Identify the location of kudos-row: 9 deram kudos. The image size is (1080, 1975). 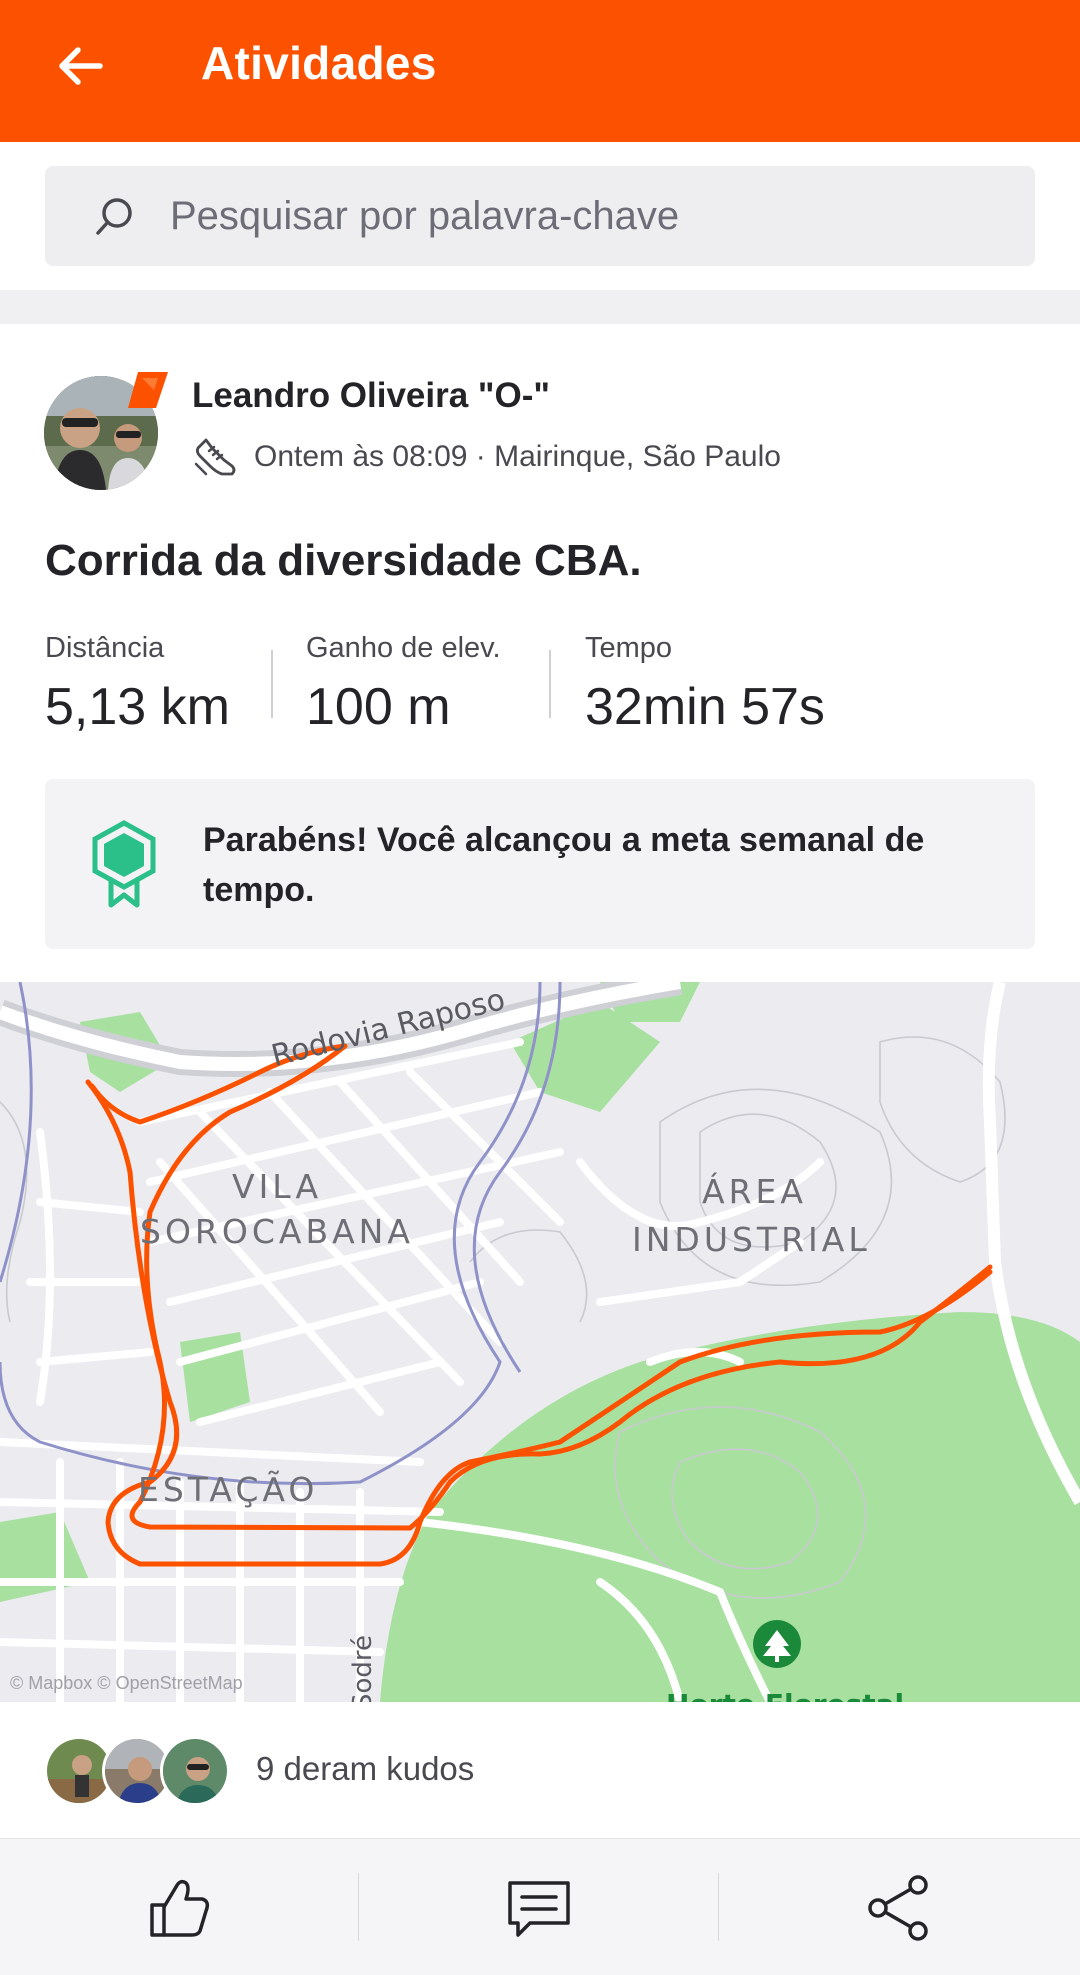
(540, 1768).